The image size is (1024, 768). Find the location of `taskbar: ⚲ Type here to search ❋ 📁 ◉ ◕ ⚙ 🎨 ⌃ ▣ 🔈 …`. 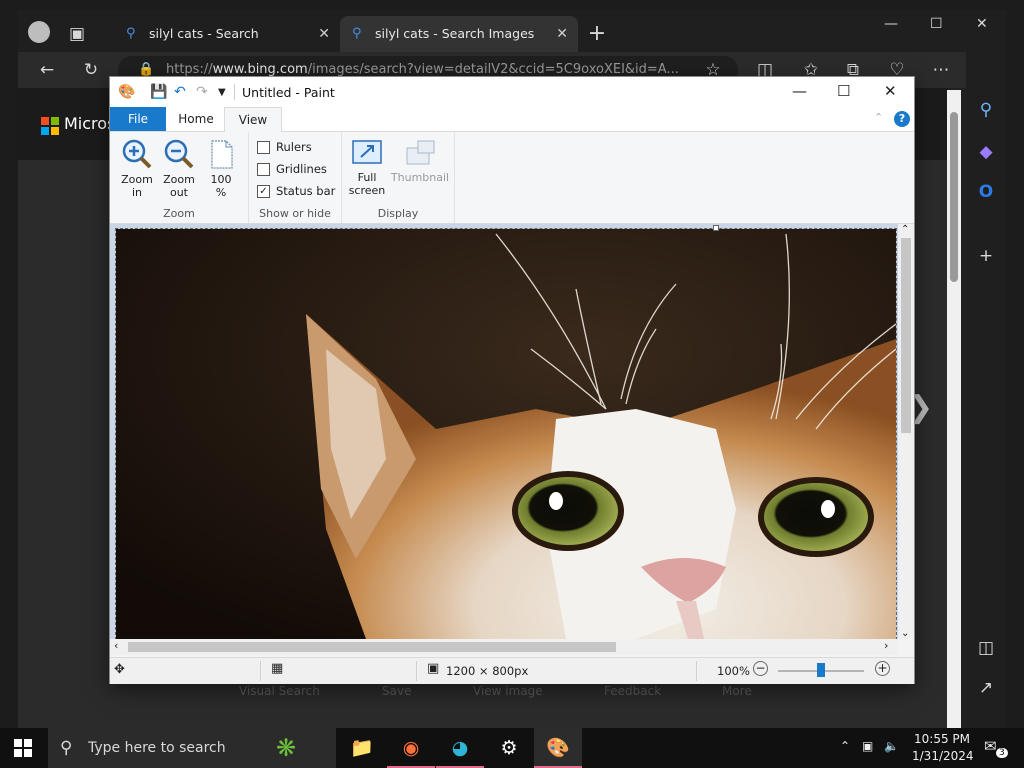

taskbar: ⚲ Type here to search ❋ 📁 ◉ ◕ ⚙ 🎨 ⌃ ▣ 🔈 … is located at coordinates (512, 748).